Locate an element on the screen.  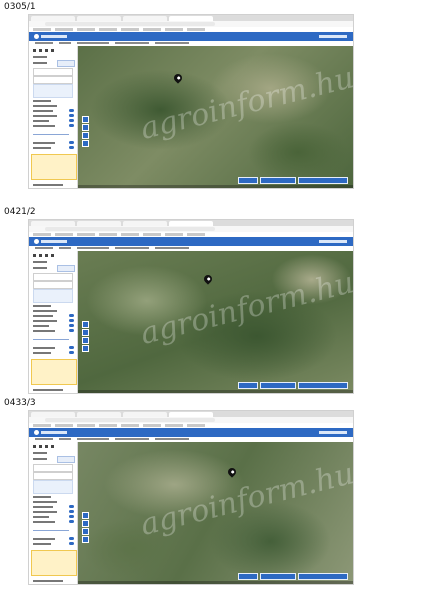
search-button is located at coordinates (66, 63).